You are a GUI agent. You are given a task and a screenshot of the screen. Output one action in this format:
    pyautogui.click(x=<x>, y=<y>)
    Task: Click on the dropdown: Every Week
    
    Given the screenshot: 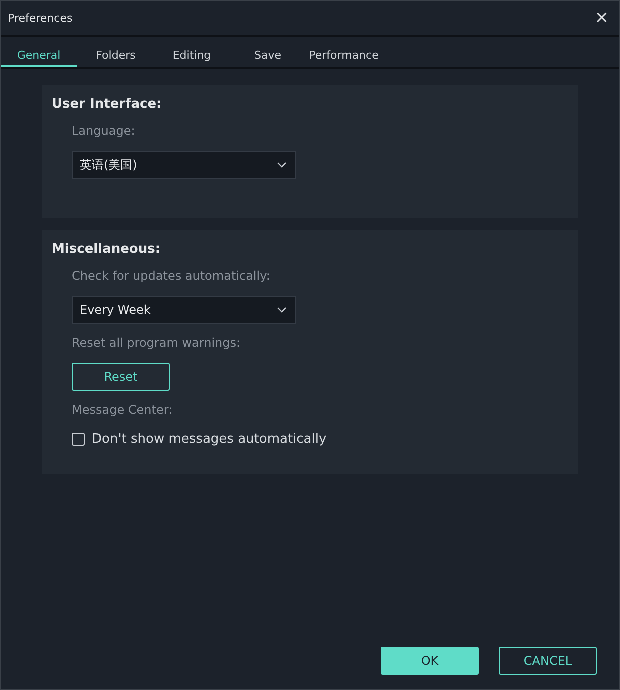 What is the action you would take?
    pyautogui.click(x=184, y=310)
    